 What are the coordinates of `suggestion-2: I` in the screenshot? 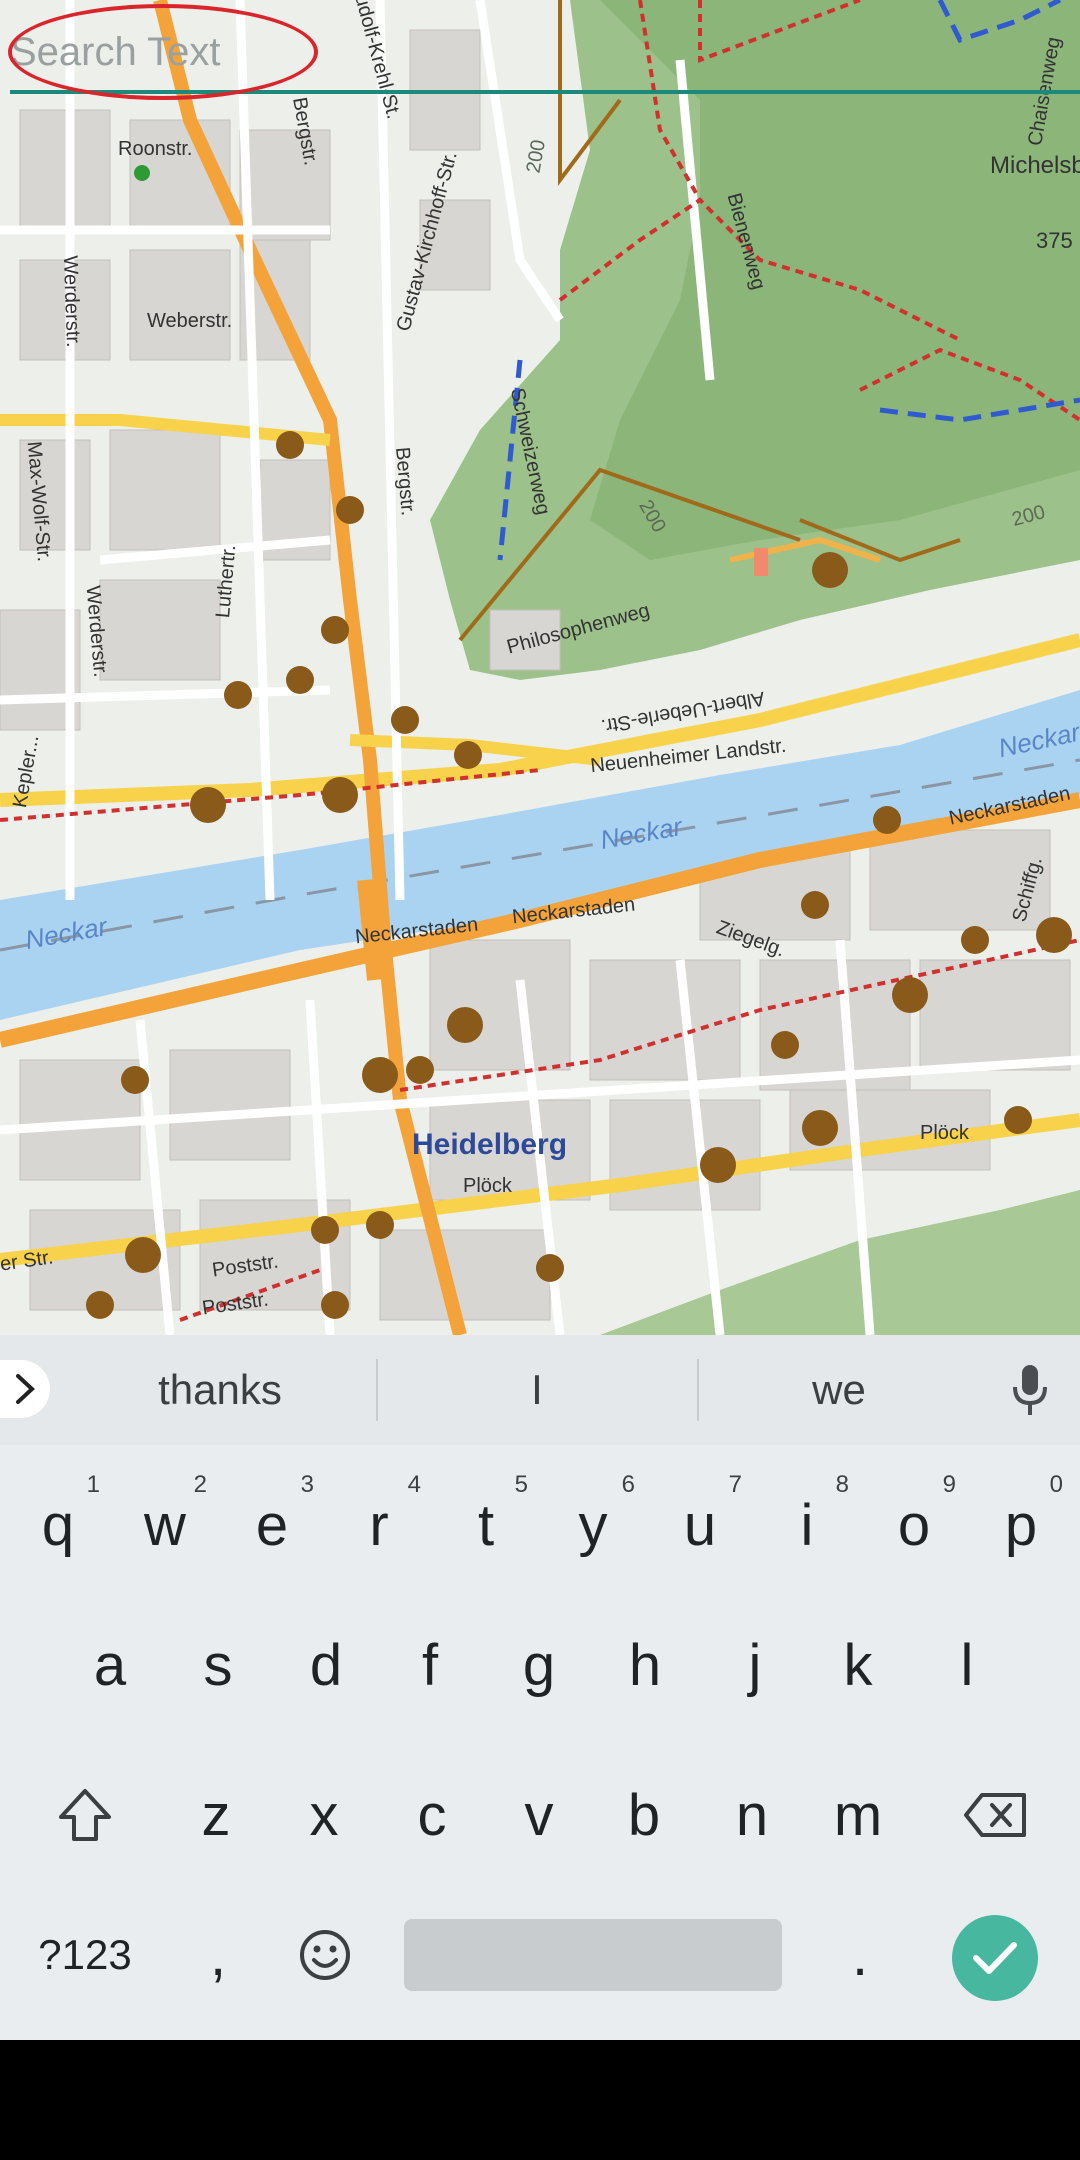 It's located at (537, 1390).